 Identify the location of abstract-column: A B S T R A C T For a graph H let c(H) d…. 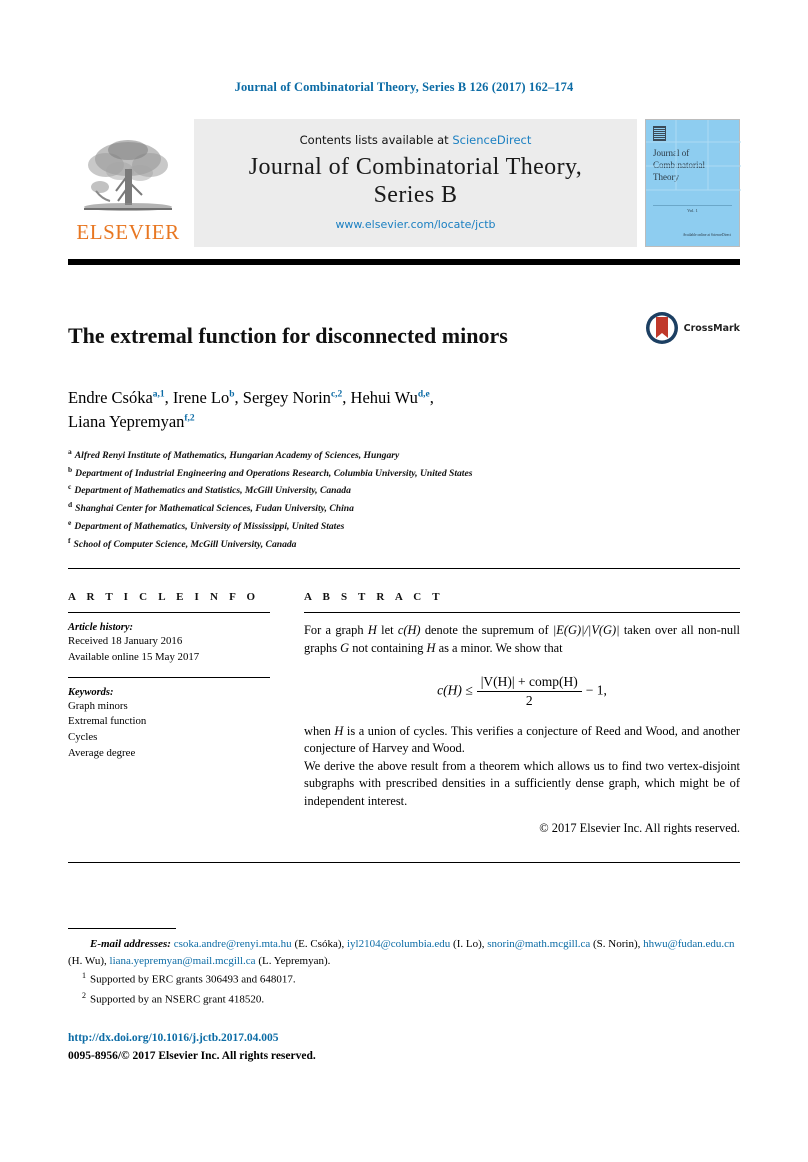
(517, 713).